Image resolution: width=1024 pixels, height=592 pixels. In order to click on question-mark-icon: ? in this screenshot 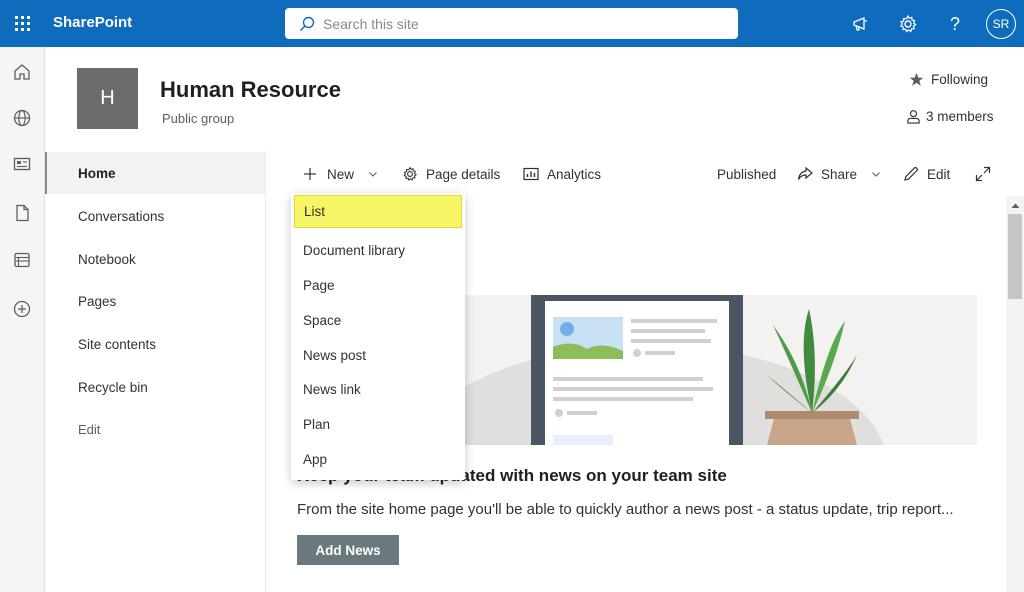, I will do `click(954, 23)`.